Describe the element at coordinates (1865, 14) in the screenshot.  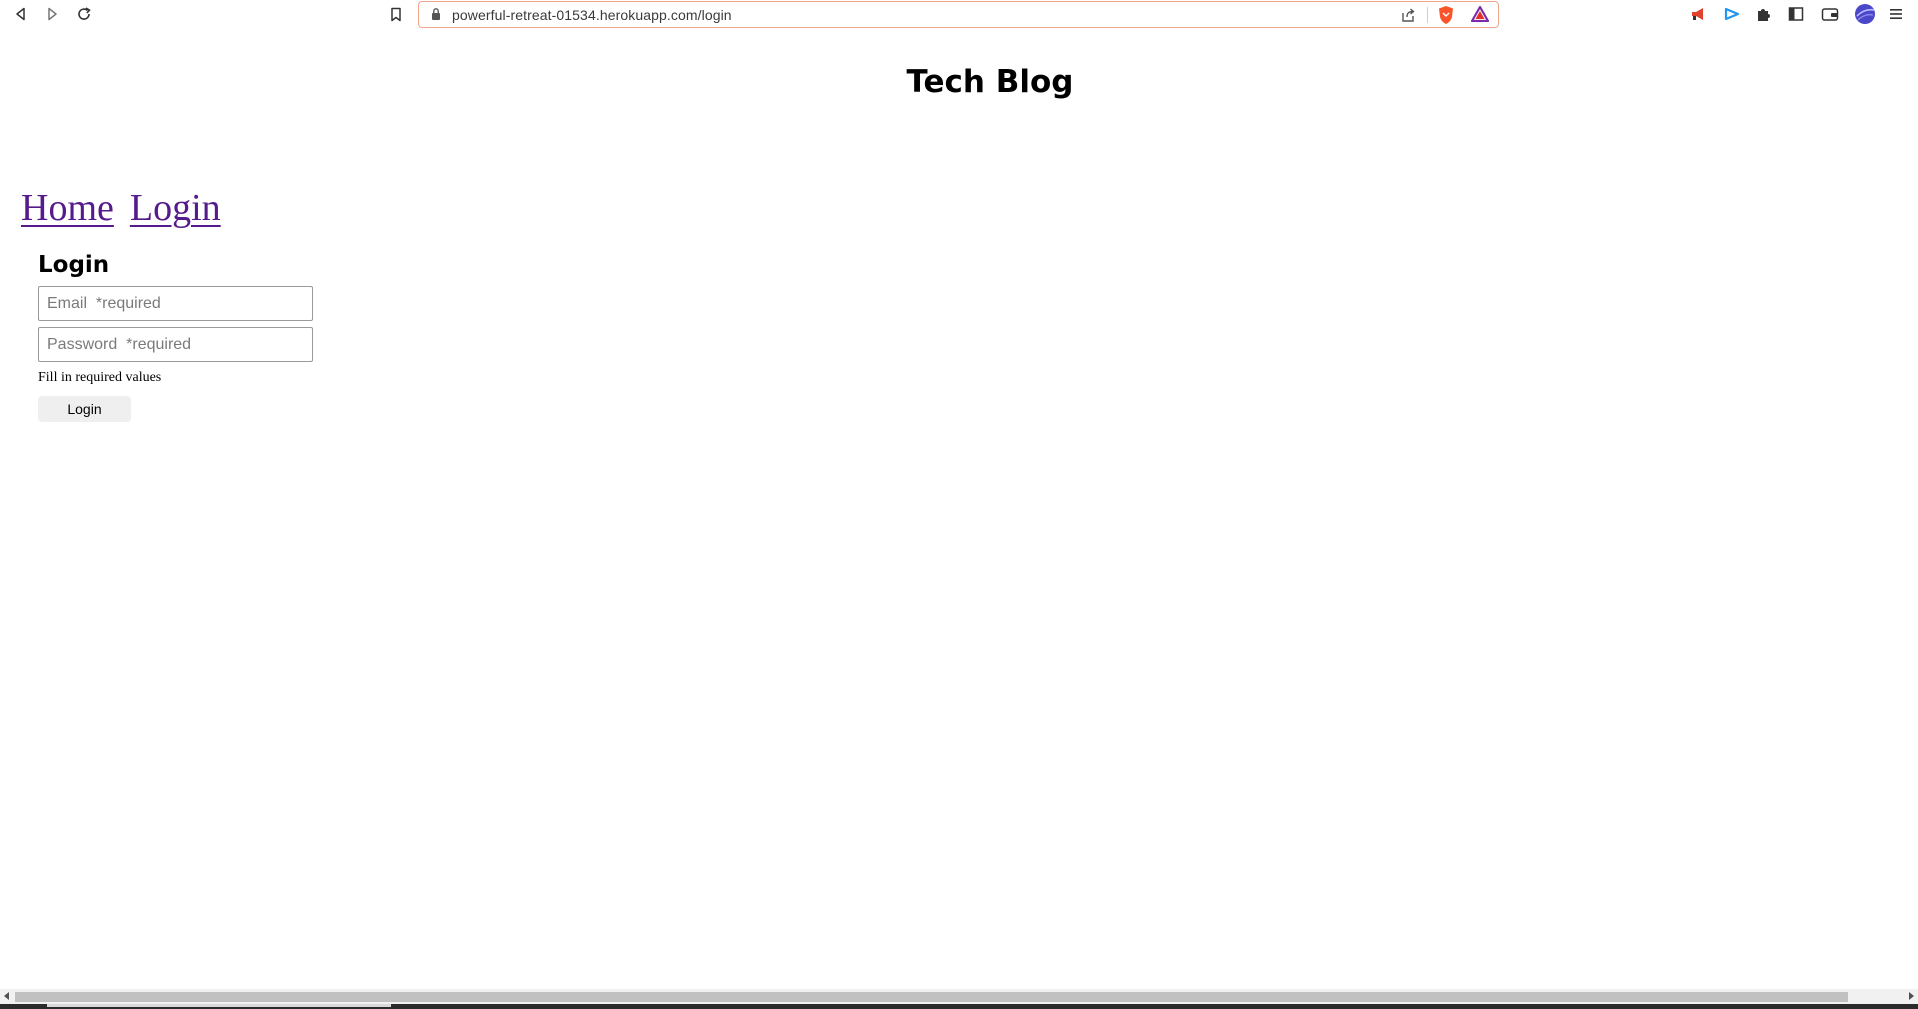
I see `profile-avatar-icon` at that location.